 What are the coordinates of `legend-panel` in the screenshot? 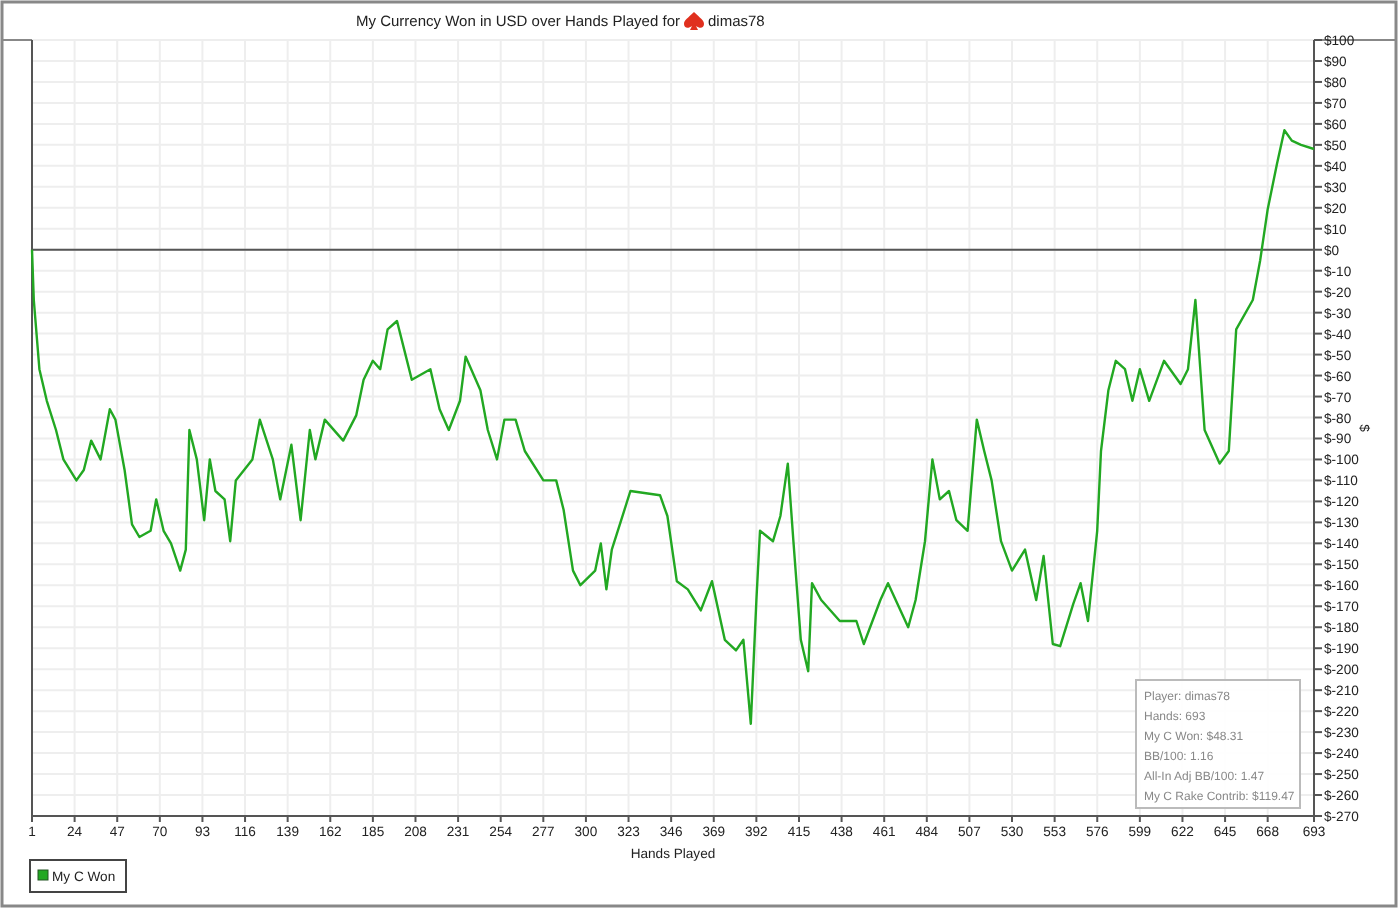 It's located at (78, 876).